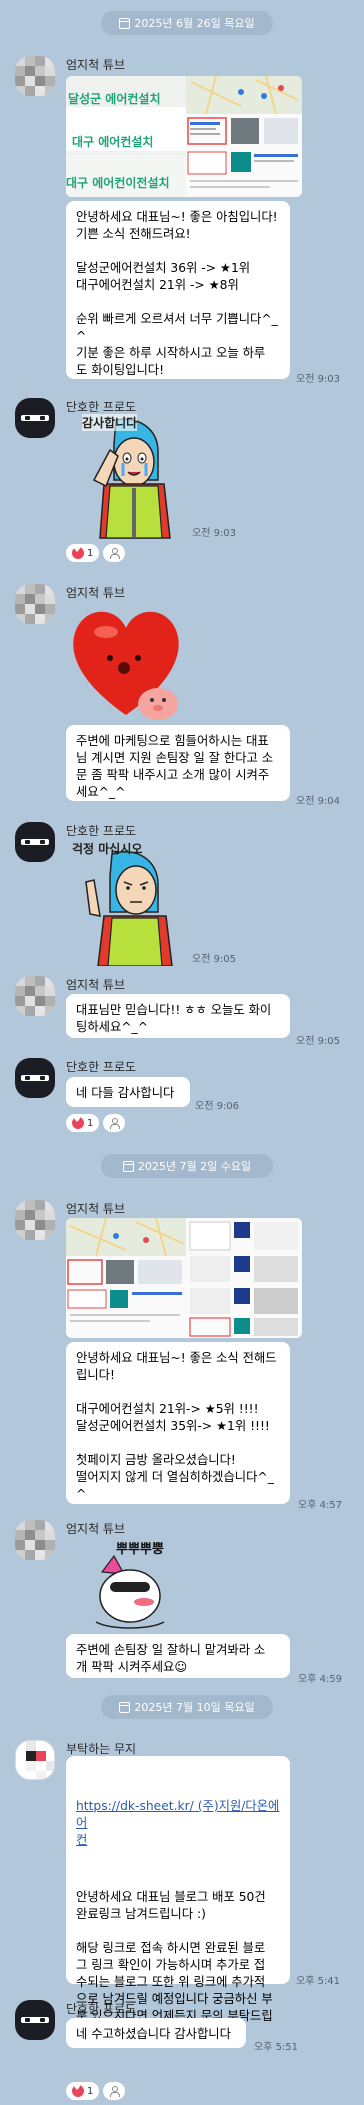  Describe the element at coordinates (101, 1749) in the screenshot. I see `sender-name: 부탁하는 무지` at that location.